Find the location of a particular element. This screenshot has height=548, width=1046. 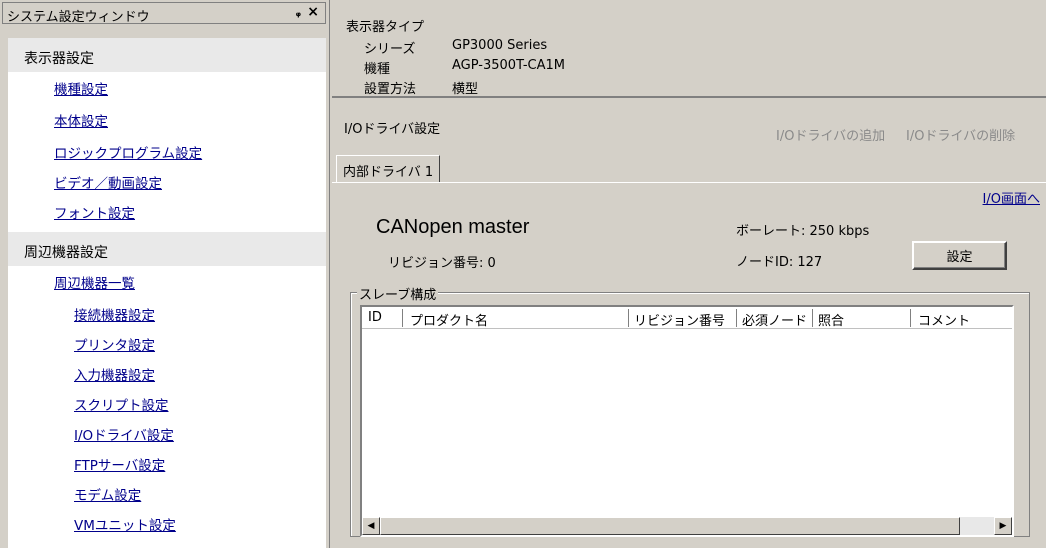

nav-printer-settings: プリンタ設定 is located at coordinates (114, 344).